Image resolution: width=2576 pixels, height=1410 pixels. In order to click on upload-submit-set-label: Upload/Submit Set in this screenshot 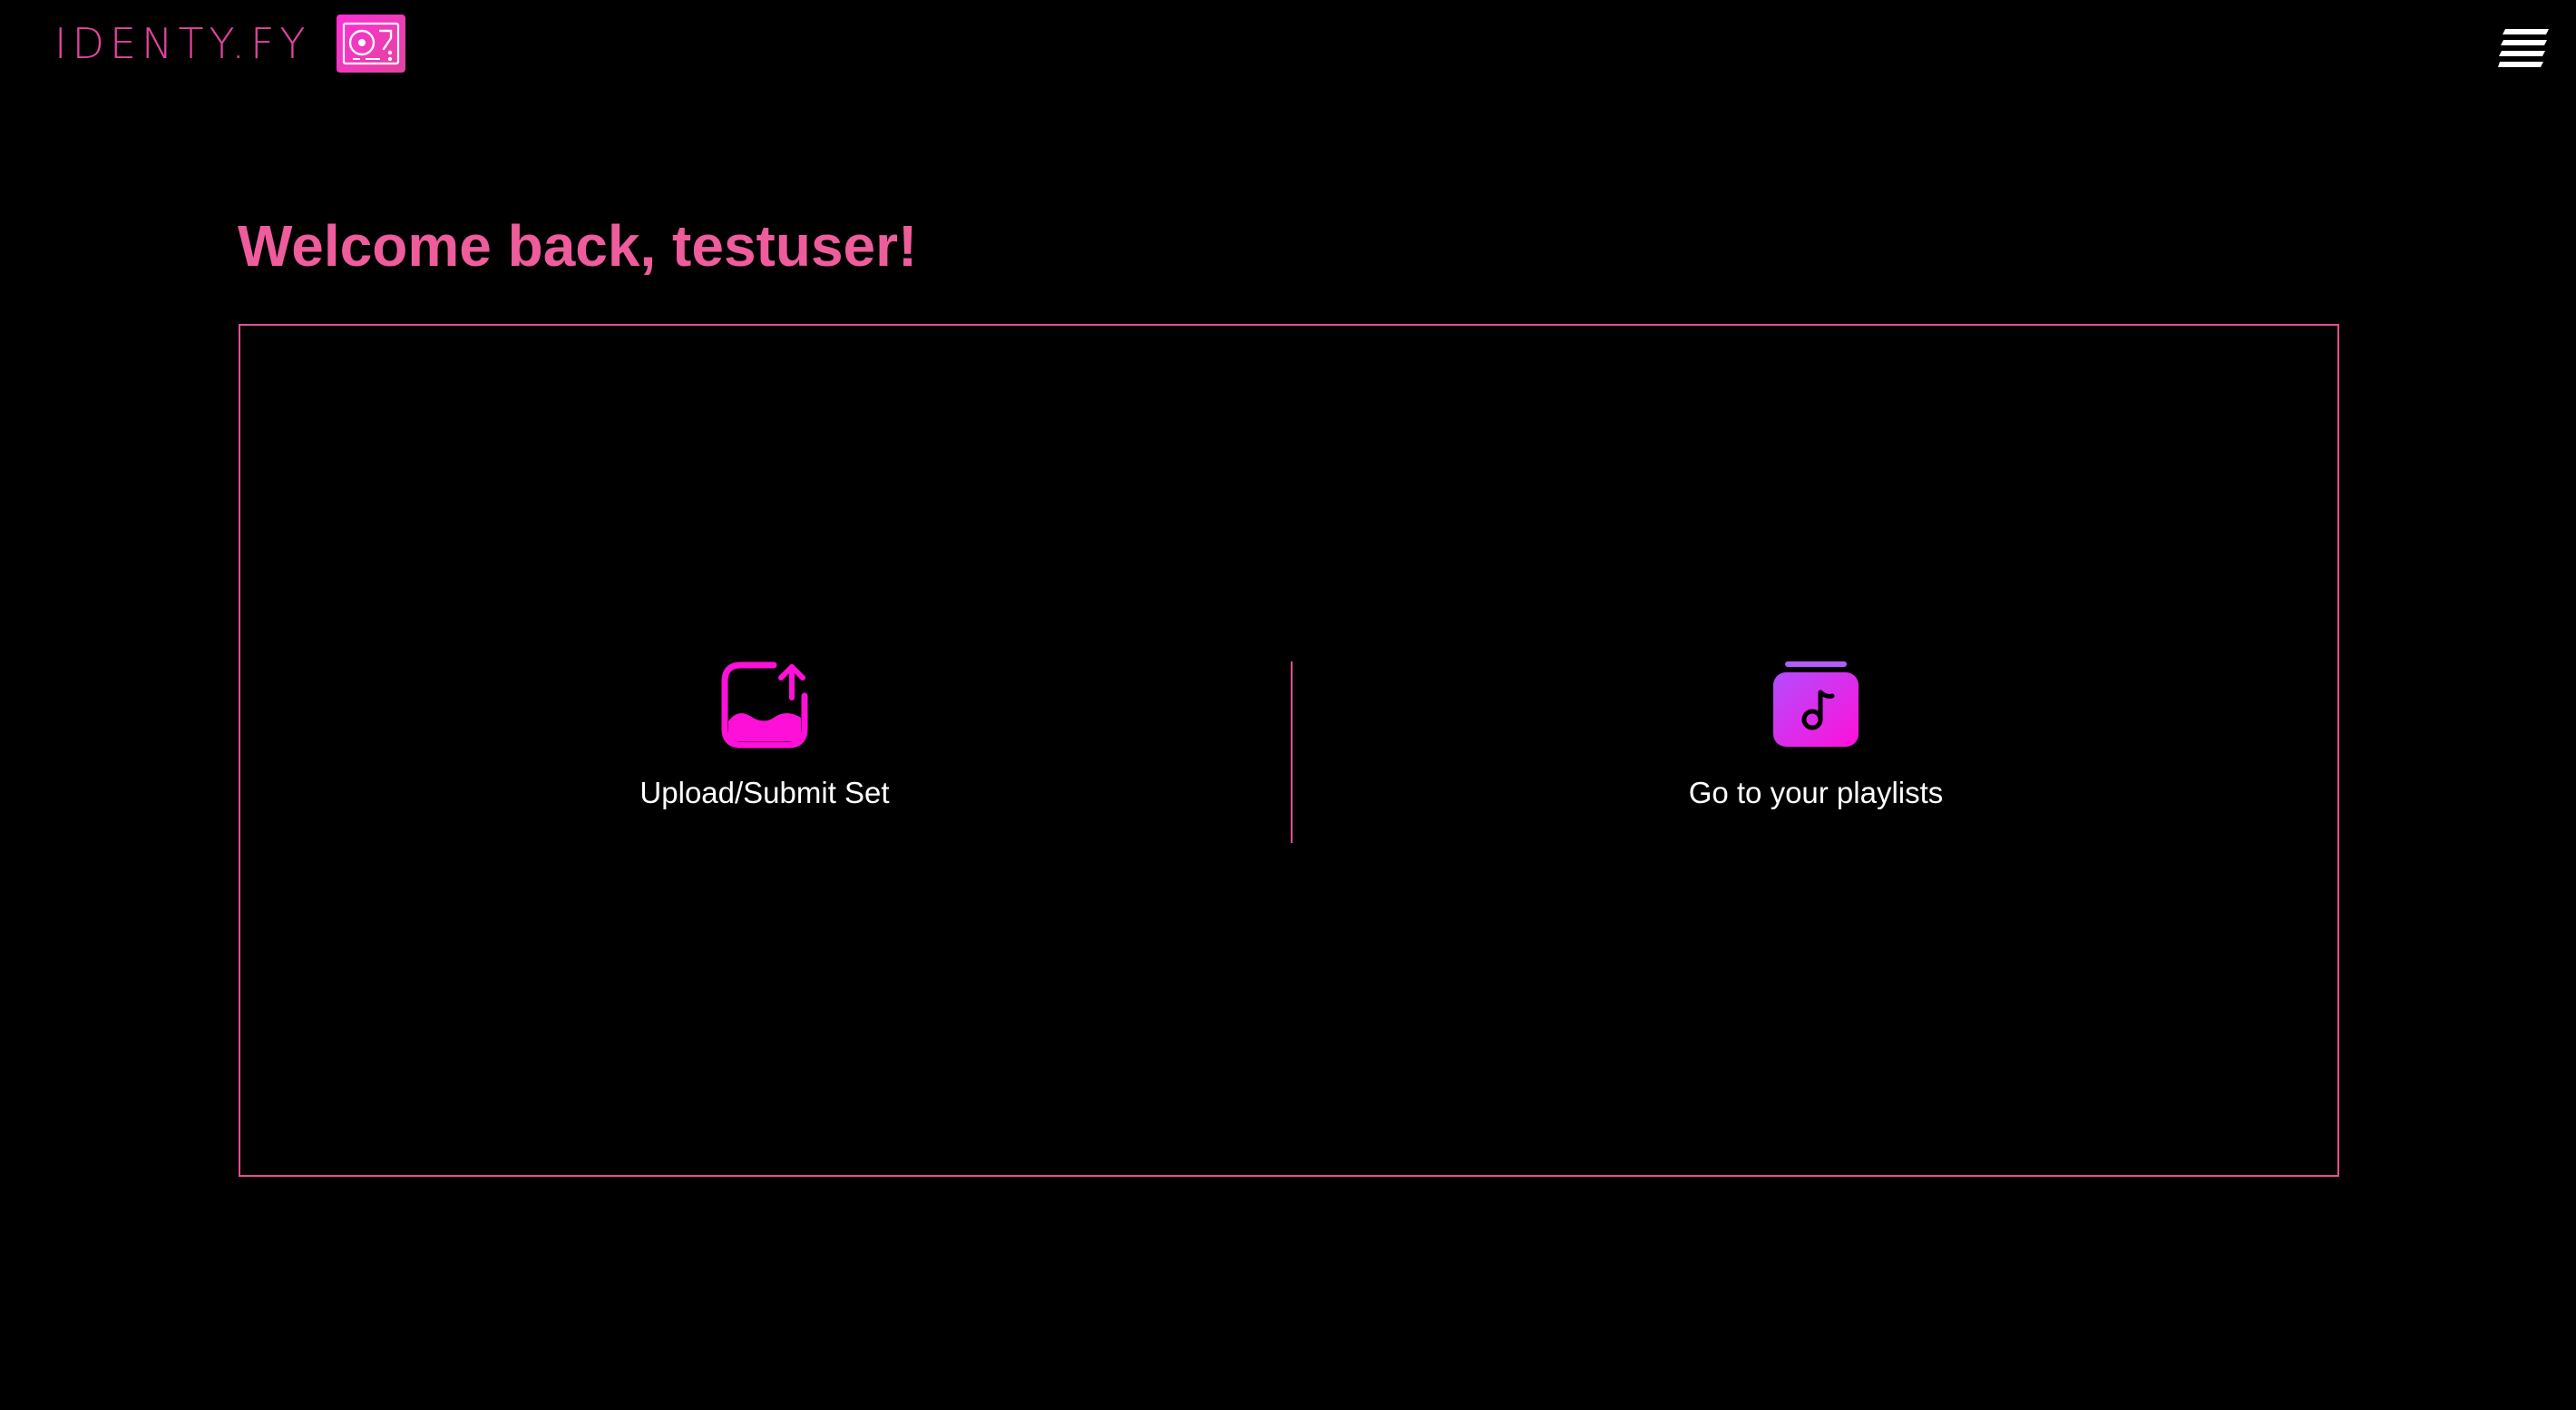, I will do `click(764, 792)`.